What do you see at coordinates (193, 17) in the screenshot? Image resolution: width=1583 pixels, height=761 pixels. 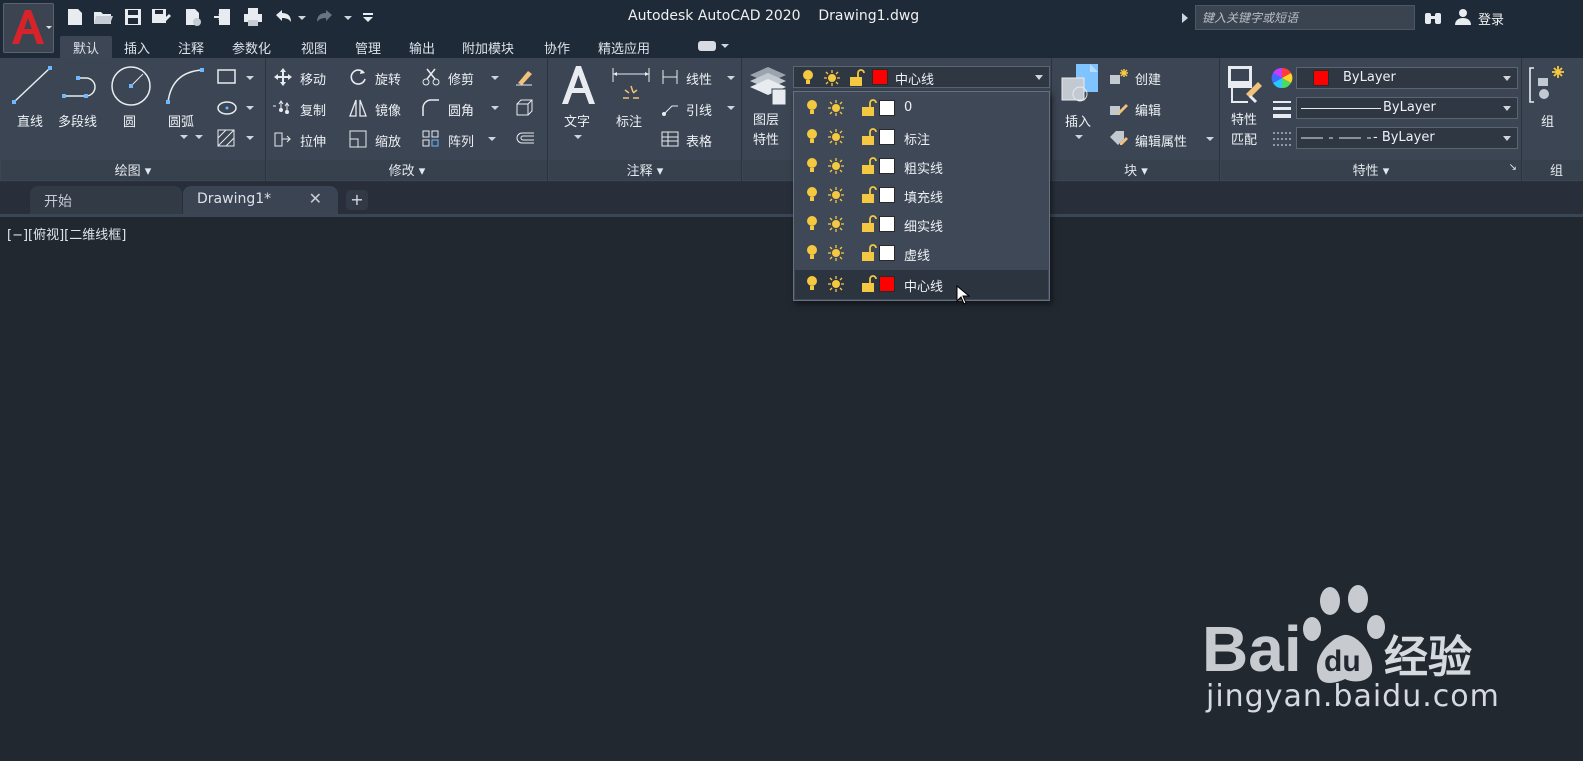 I see `publish-icon` at bounding box center [193, 17].